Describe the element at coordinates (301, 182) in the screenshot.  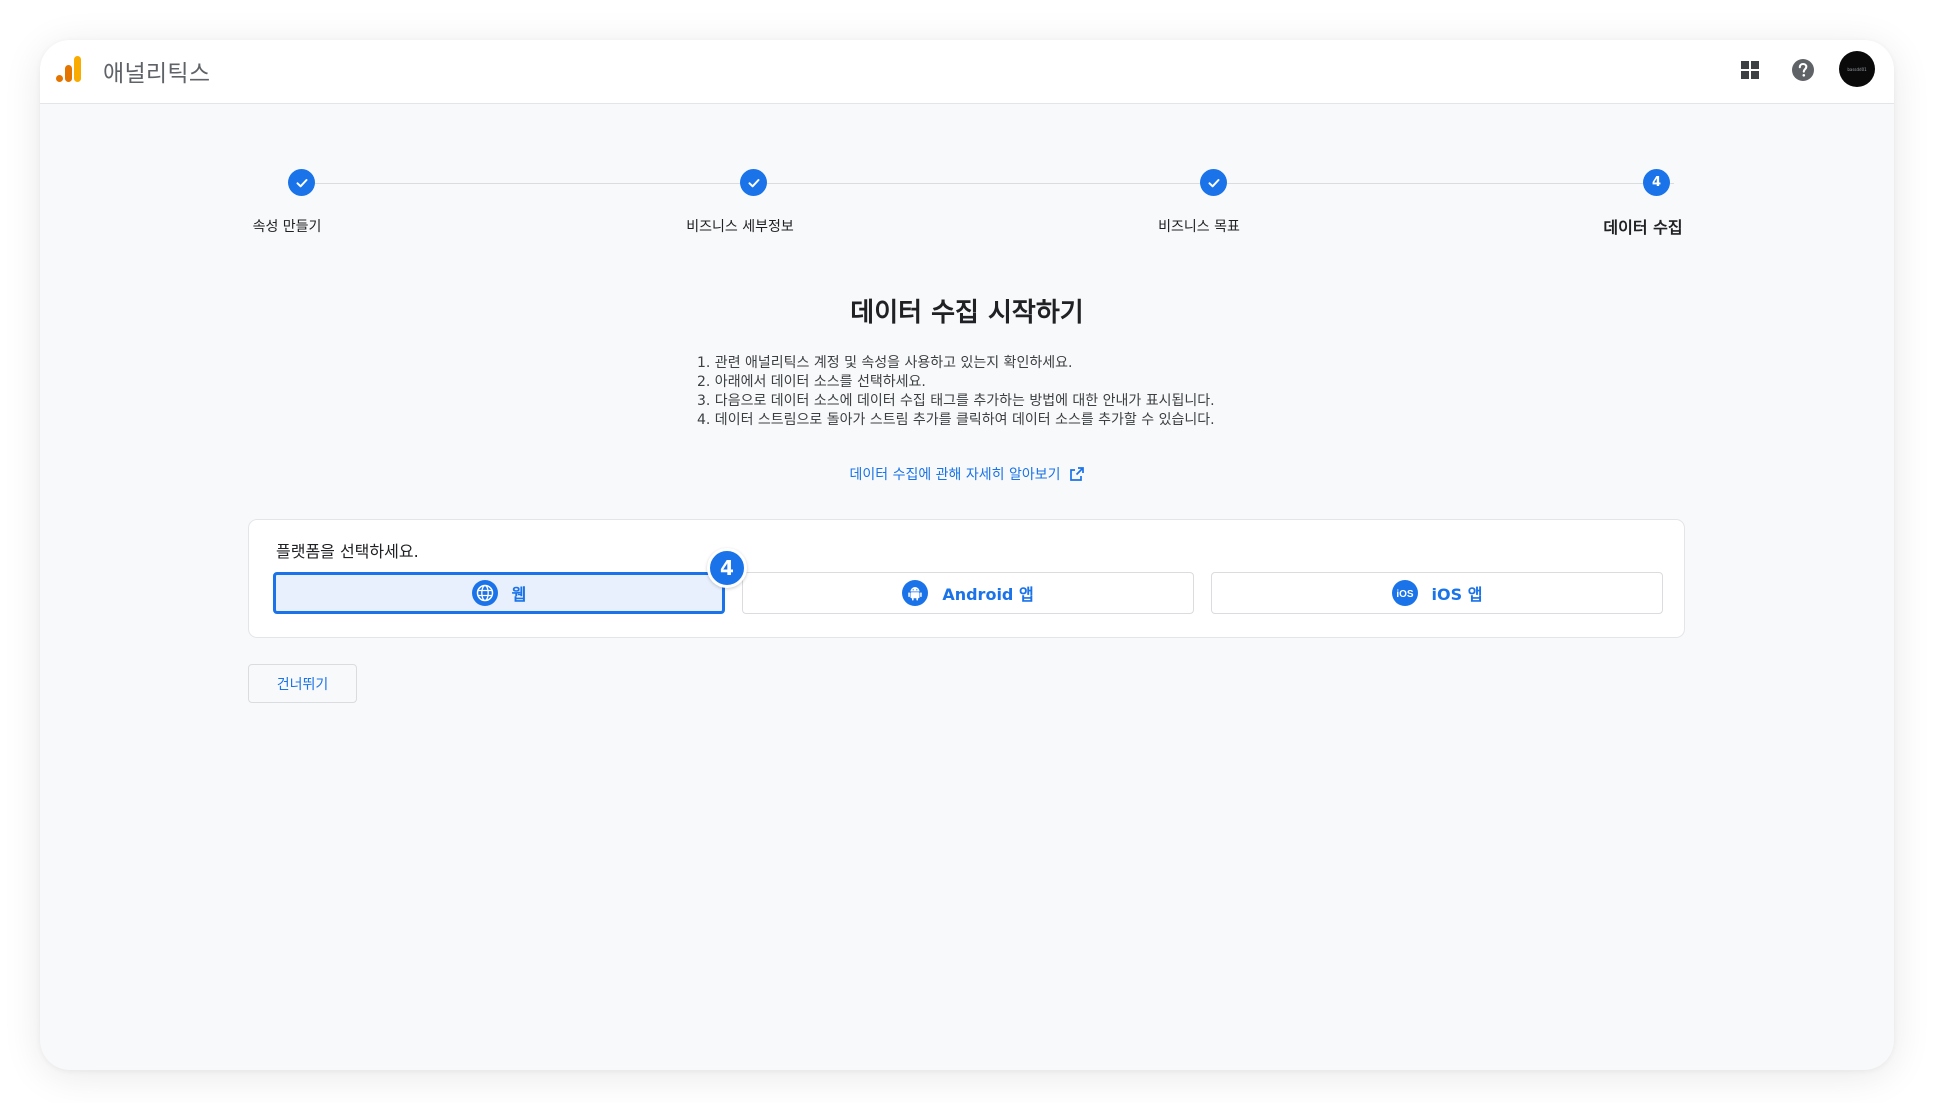
I see `step-1-check-icon` at that location.